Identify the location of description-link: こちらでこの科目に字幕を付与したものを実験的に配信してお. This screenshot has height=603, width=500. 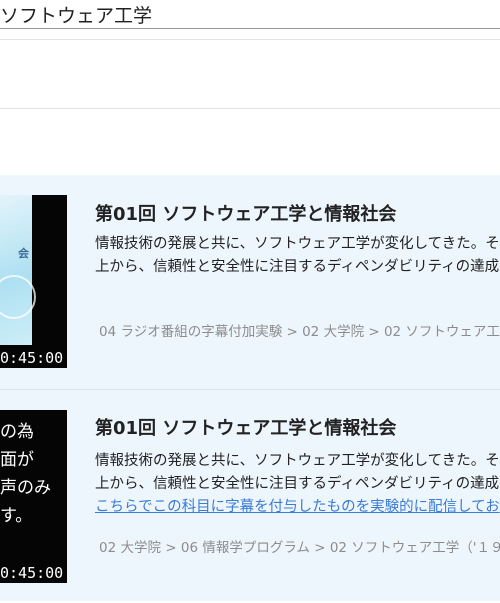
(297, 507).